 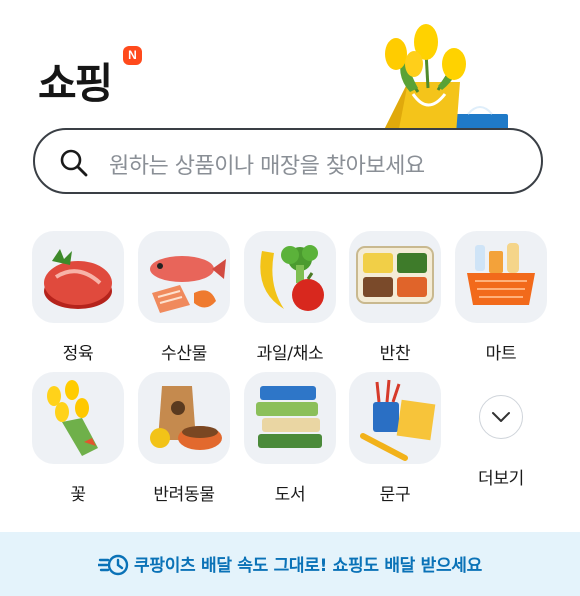 I want to click on category-fruit-veg: 과일/채소, so click(x=290, y=297).